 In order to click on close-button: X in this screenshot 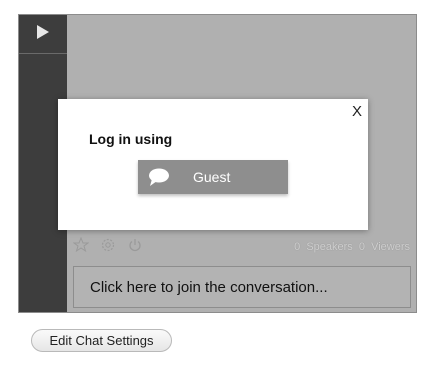, I will do `click(357, 112)`.